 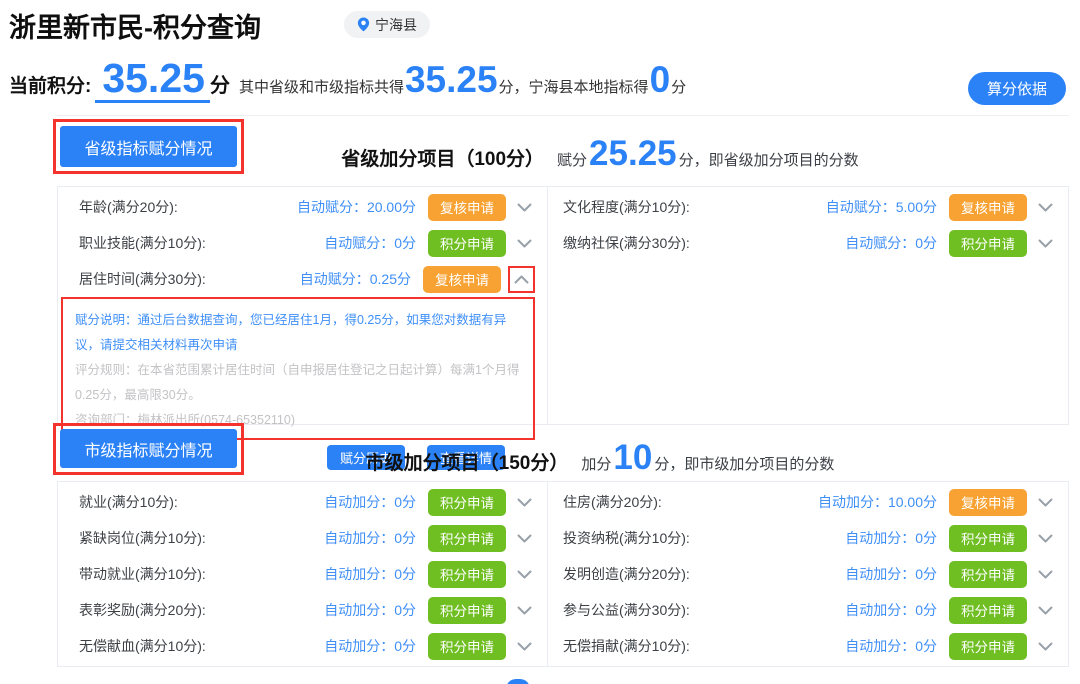 What do you see at coordinates (626, 207) in the screenshot?
I see `indicator-label: 文化程度(满分10分):` at bounding box center [626, 207].